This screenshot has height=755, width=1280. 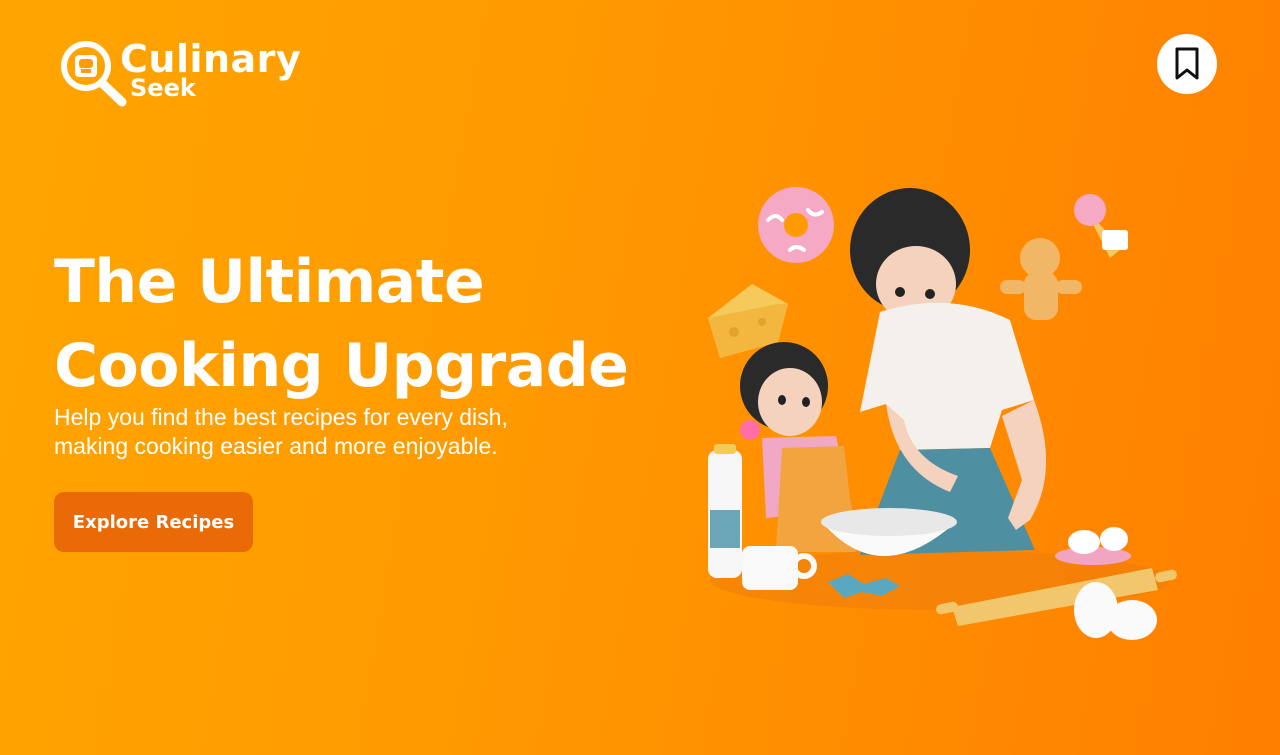 I want to click on explore-recipes-button: Explore Recipes, so click(x=153, y=522).